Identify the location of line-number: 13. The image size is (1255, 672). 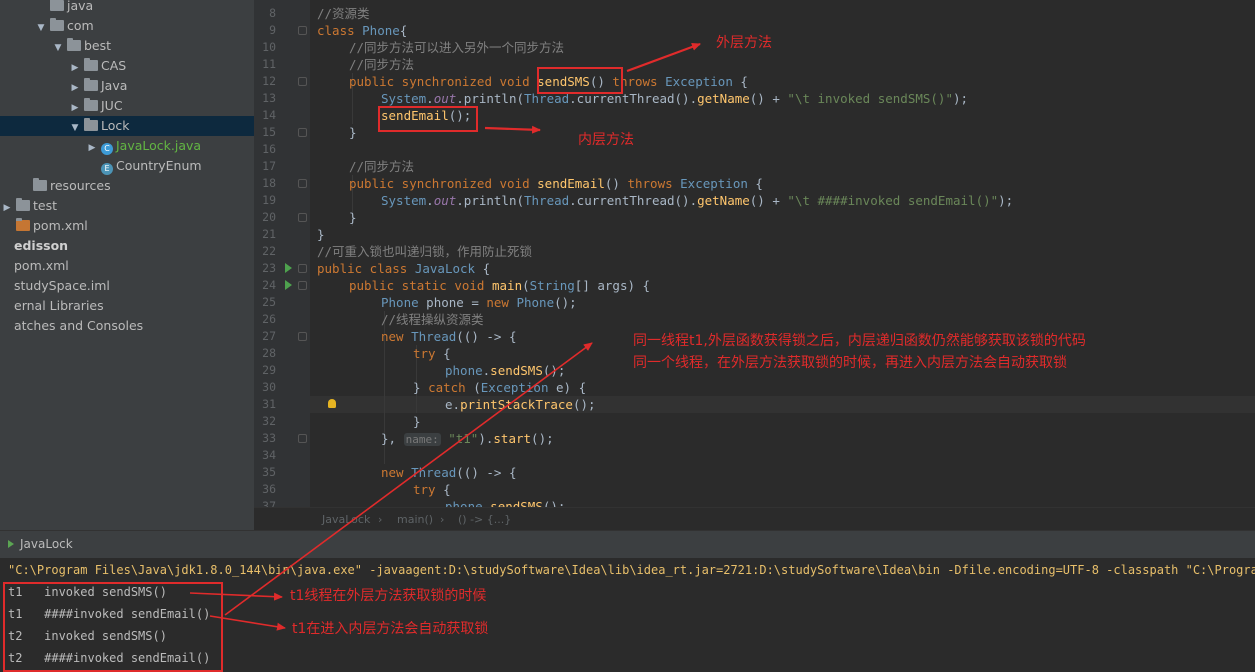
(269, 98).